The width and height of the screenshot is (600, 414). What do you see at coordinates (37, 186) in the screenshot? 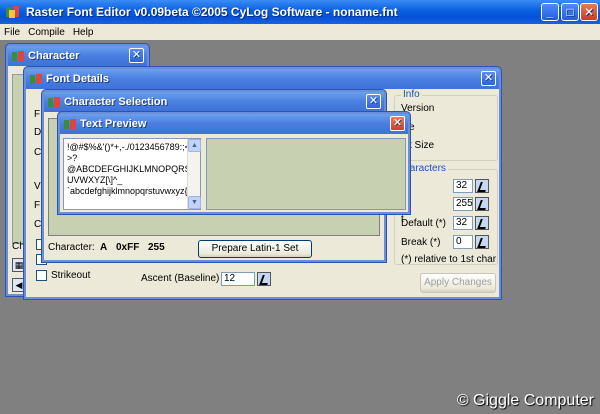
I see `field-letter: V` at bounding box center [37, 186].